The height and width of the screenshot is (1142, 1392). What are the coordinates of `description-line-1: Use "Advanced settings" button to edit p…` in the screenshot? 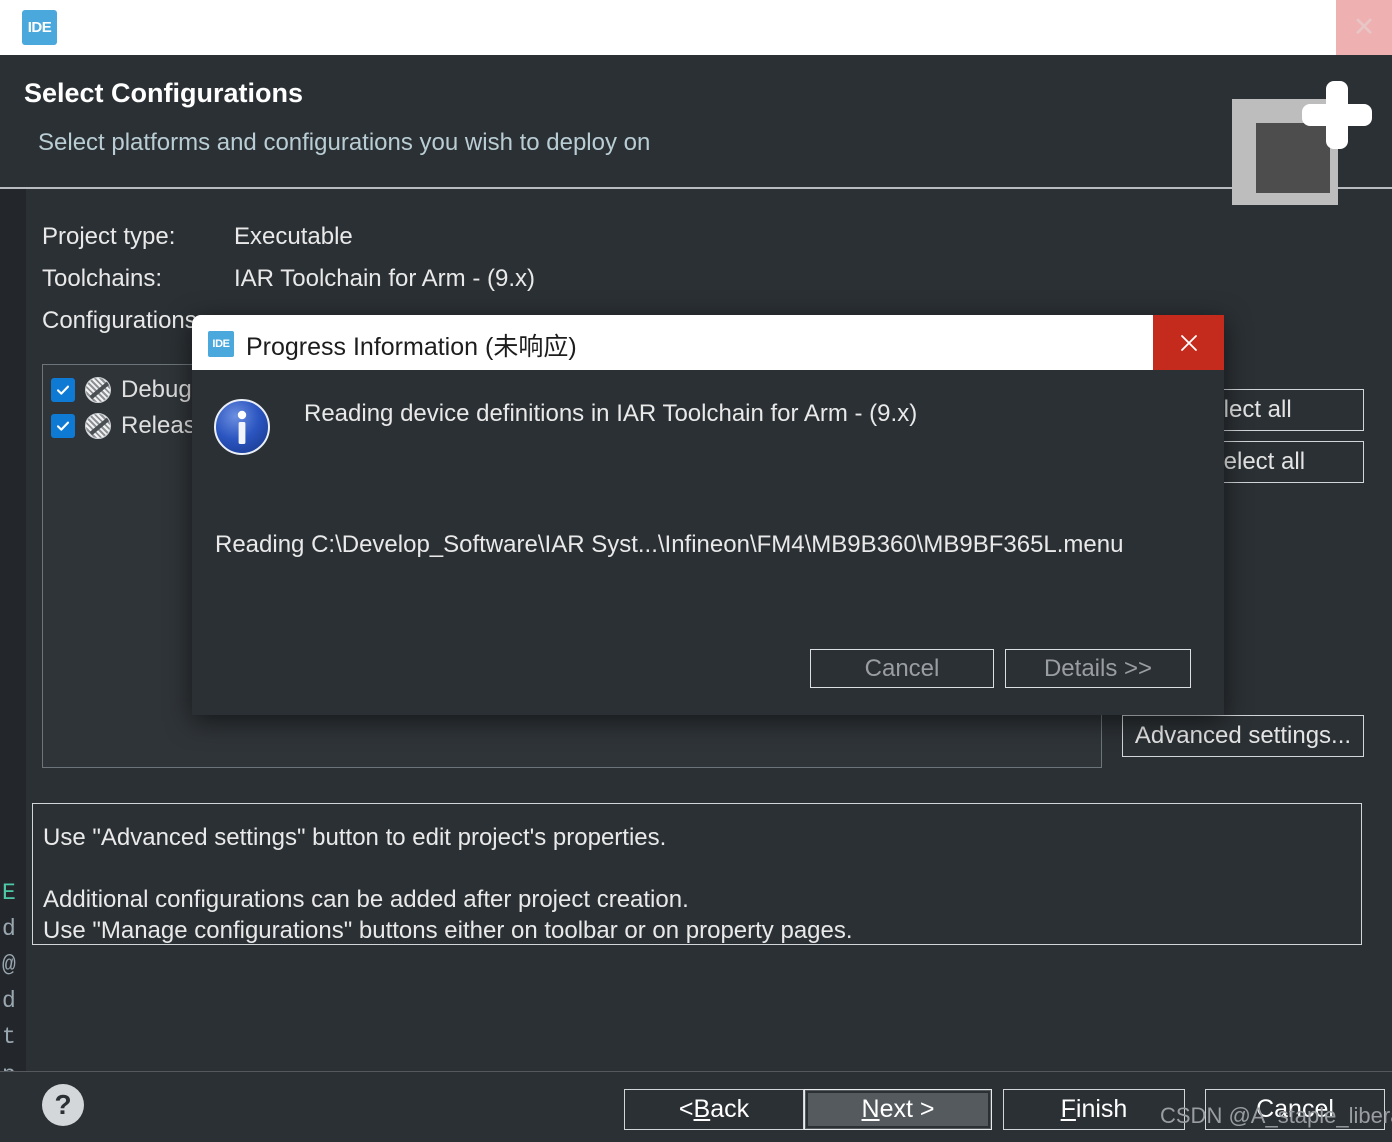 It's located at (355, 837).